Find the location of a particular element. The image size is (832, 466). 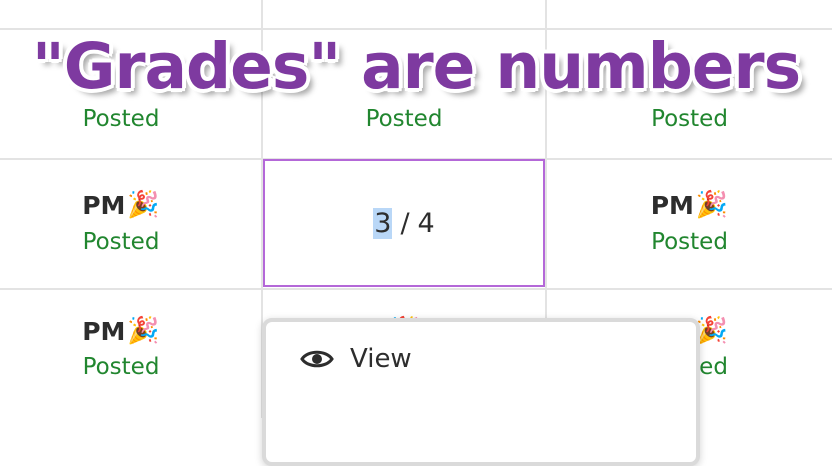

menu-item-view: View is located at coordinates (356, 359).